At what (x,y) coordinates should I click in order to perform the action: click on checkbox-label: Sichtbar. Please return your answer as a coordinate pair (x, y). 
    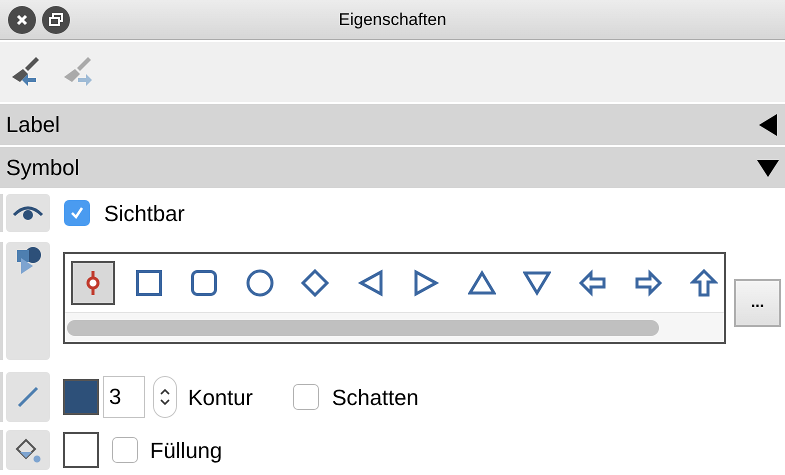
    Looking at the image, I should click on (144, 214).